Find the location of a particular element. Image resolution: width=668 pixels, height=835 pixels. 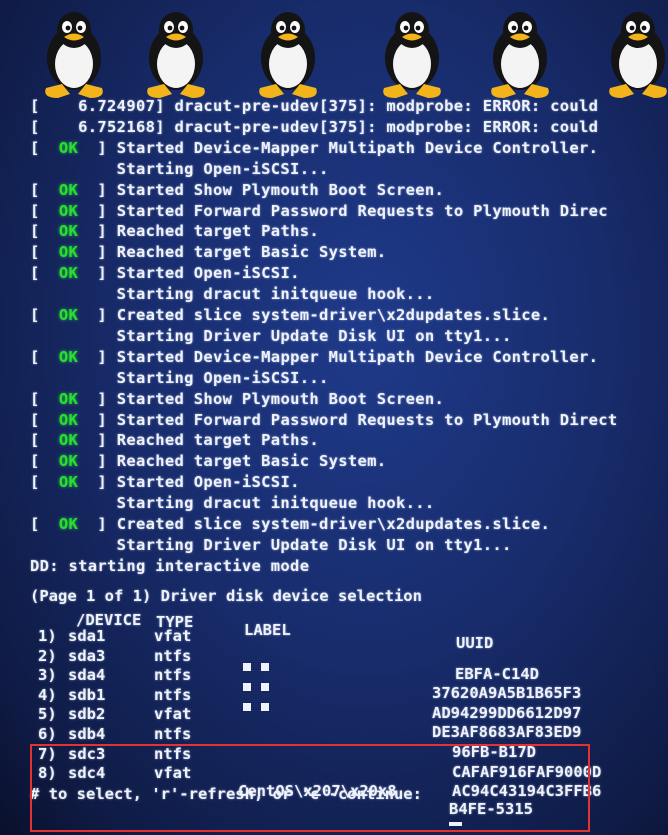

column-header-uuid: UUID is located at coordinates (475, 643).